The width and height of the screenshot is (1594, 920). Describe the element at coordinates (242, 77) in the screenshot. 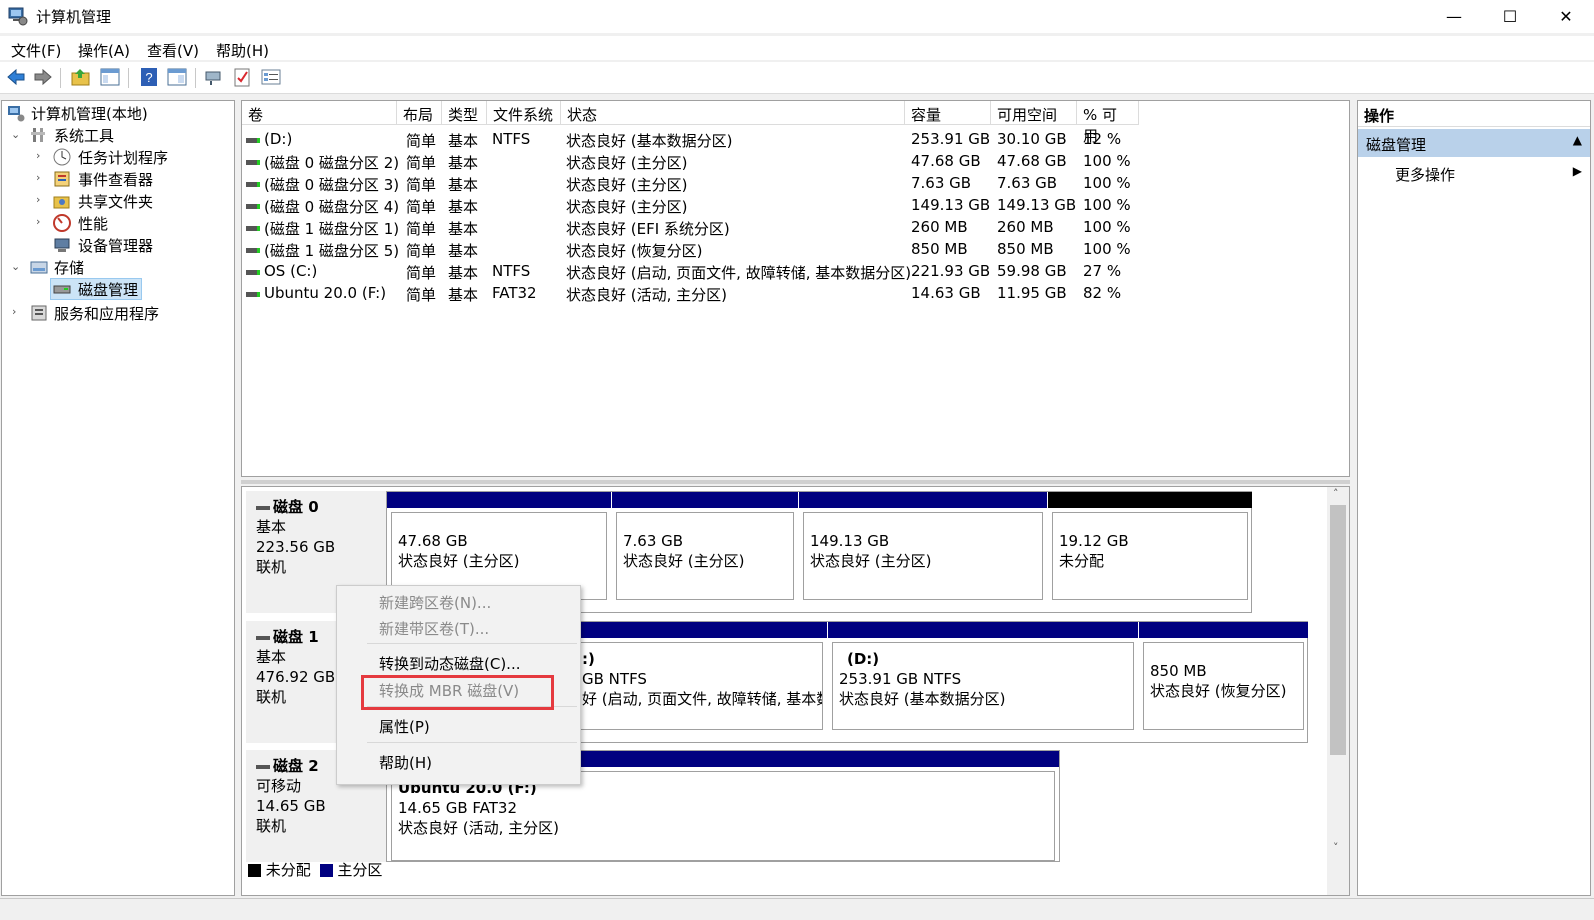

I see `check-icon` at that location.